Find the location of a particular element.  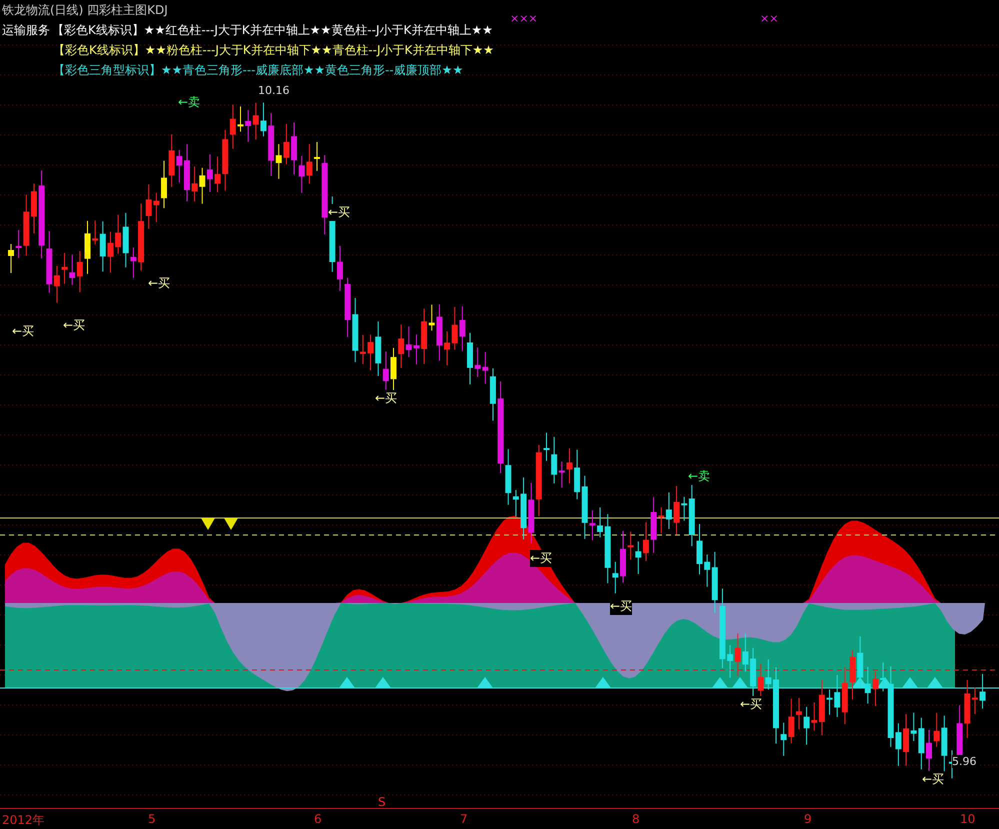

chart-title: 铁龙物流(日线) 四彩柱主图KDJ is located at coordinates (85, 10).